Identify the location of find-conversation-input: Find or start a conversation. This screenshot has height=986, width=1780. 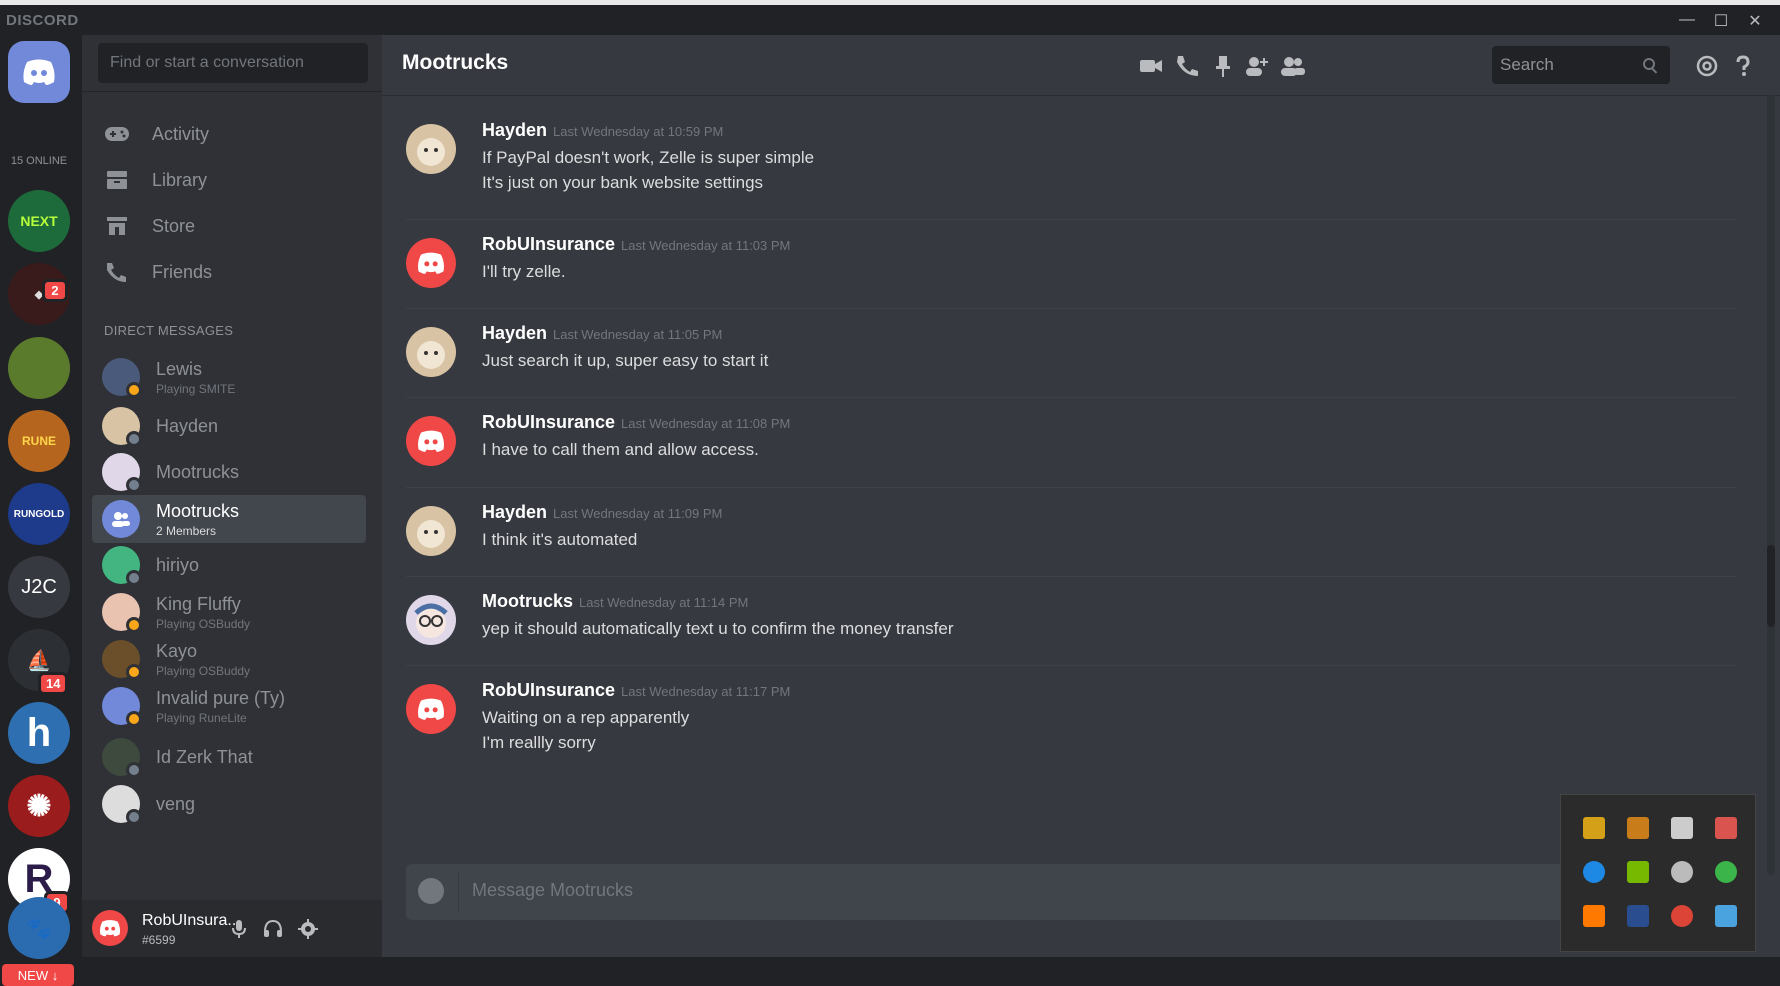
(233, 63).